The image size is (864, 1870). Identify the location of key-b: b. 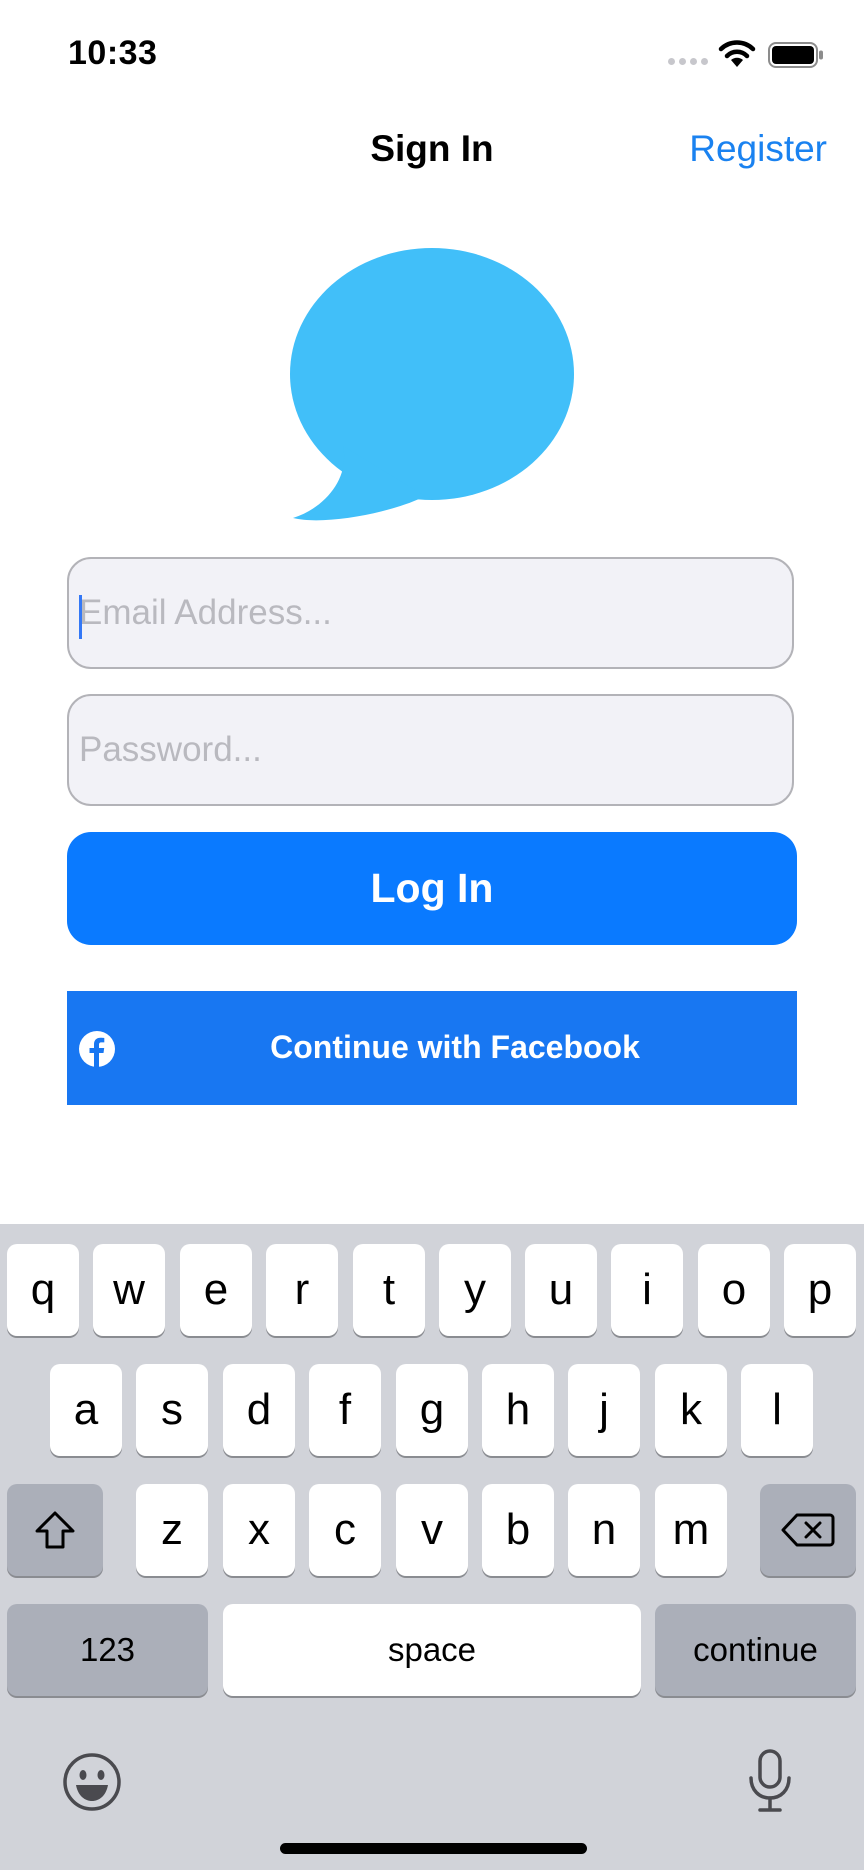
(518, 1530).